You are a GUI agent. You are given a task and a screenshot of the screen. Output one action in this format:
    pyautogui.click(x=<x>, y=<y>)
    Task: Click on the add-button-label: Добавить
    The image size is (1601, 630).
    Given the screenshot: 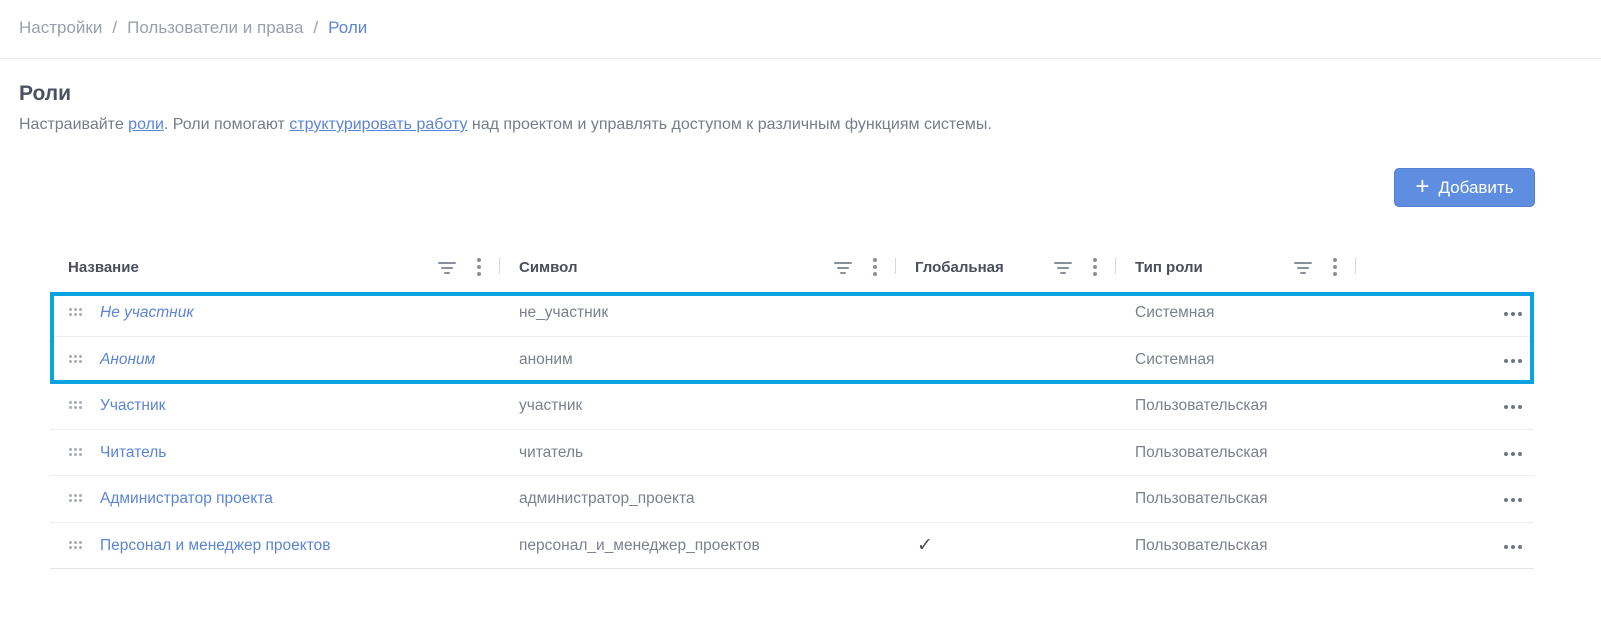 What is the action you would take?
    pyautogui.click(x=1476, y=187)
    